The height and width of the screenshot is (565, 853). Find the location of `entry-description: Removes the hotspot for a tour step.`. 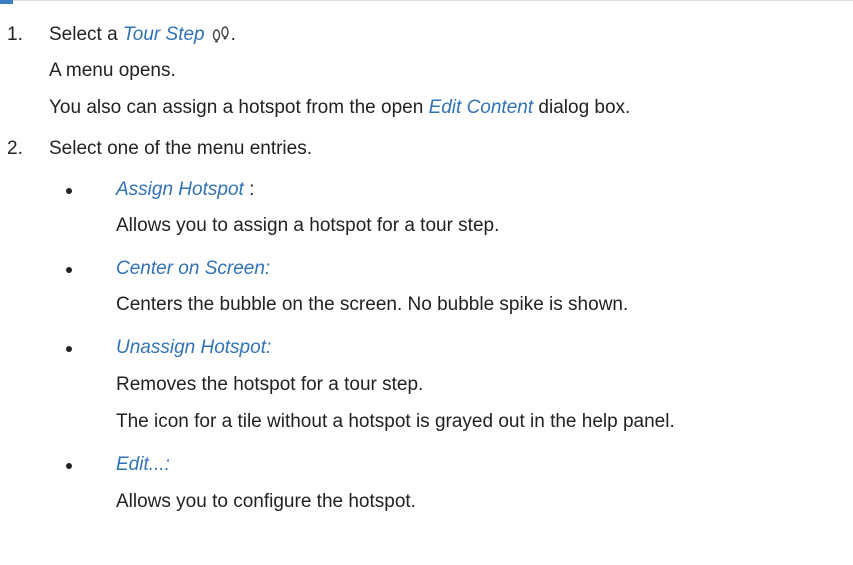

entry-description: Removes the hotspot for a tour step. is located at coordinates (270, 384).